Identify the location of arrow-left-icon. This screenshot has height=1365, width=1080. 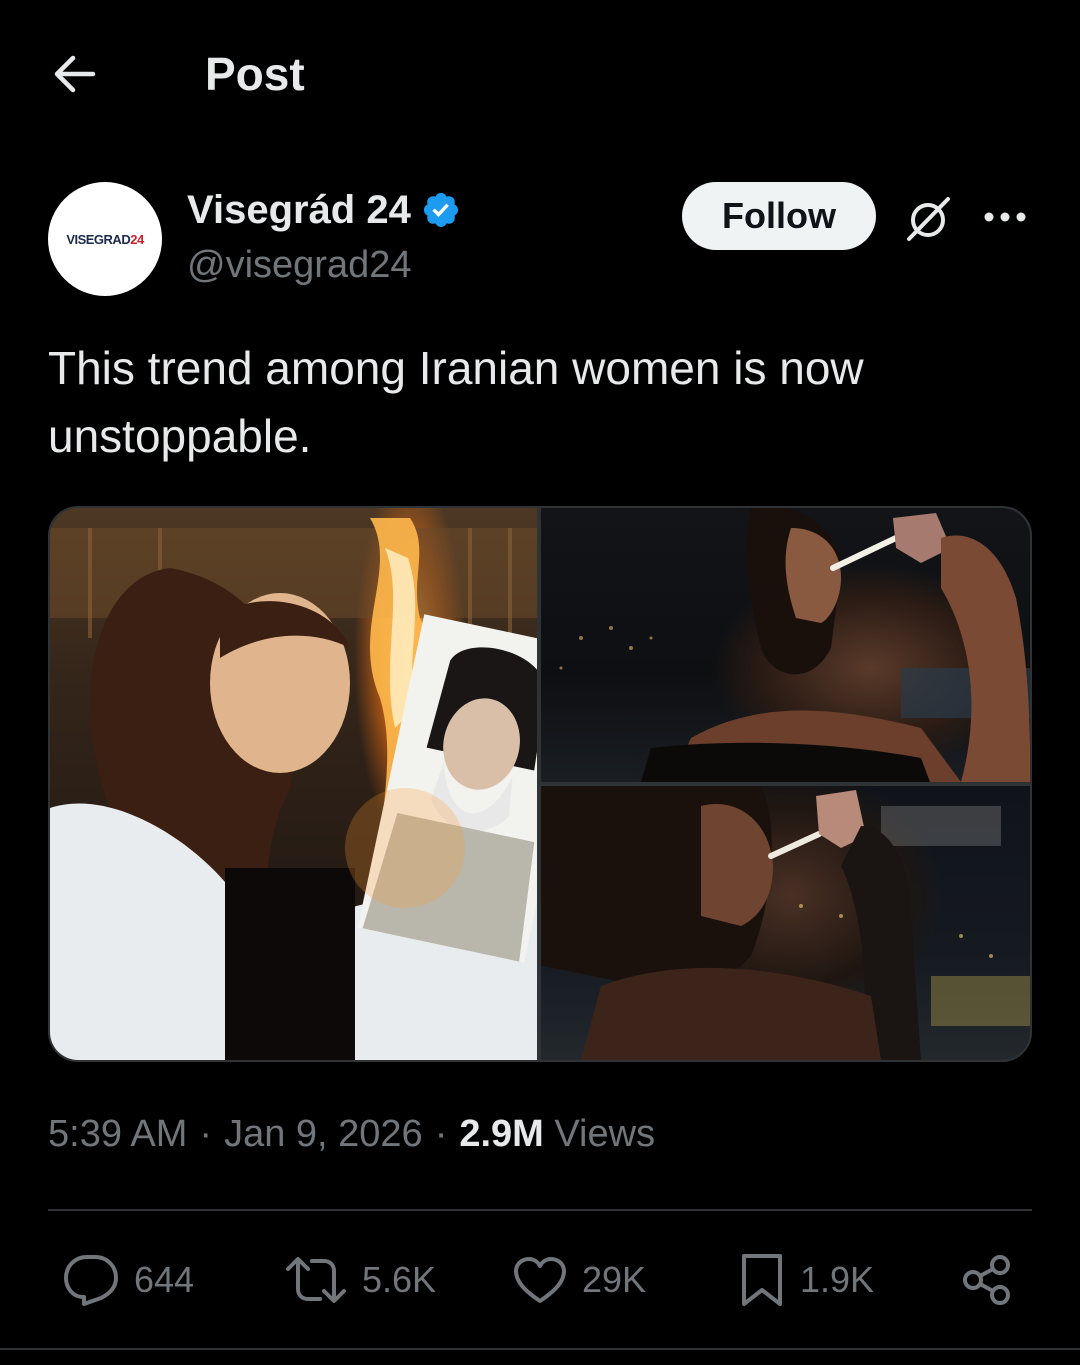
(75, 74).